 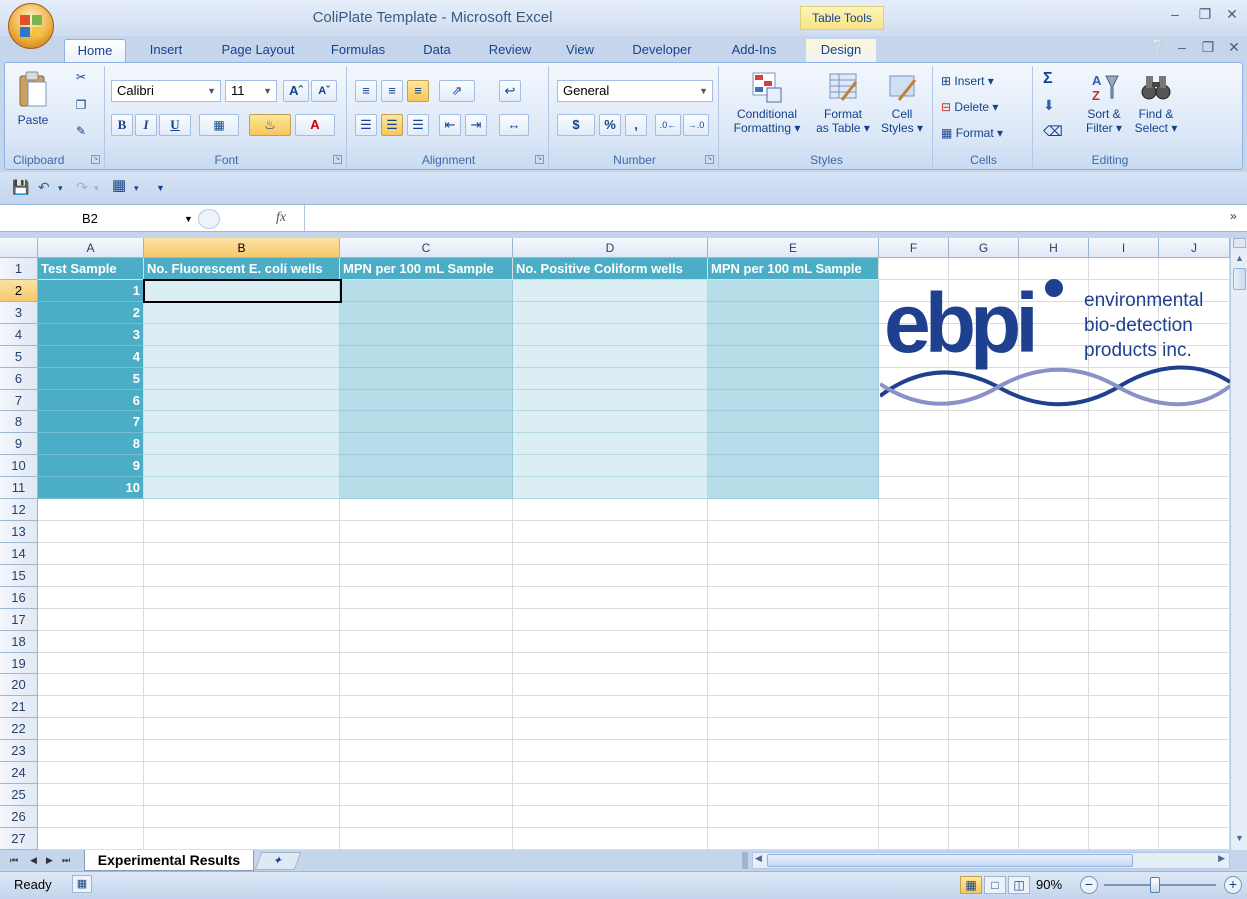 I want to click on row-header-5: 5, so click(x=19, y=357).